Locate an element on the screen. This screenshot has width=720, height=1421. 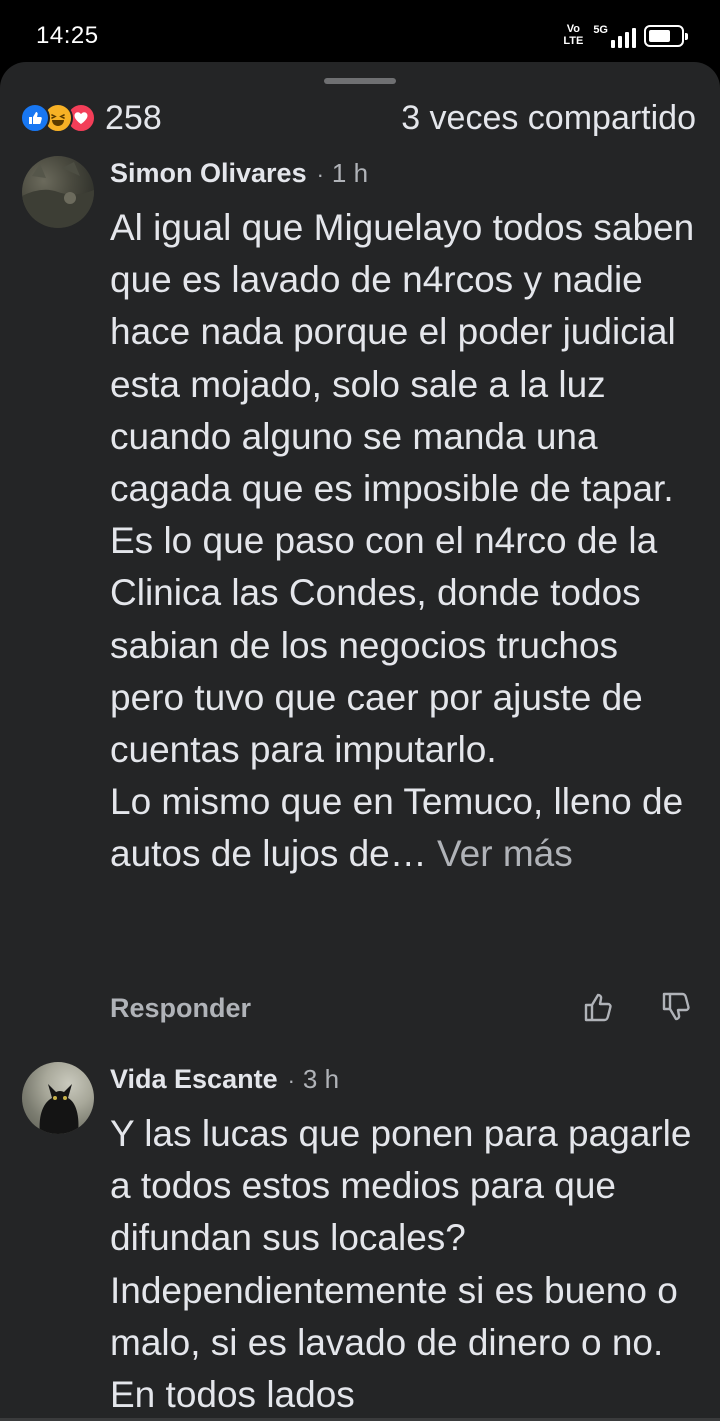
reaction-summary: 258 3 veces compartido is located at coordinates (358, 118).